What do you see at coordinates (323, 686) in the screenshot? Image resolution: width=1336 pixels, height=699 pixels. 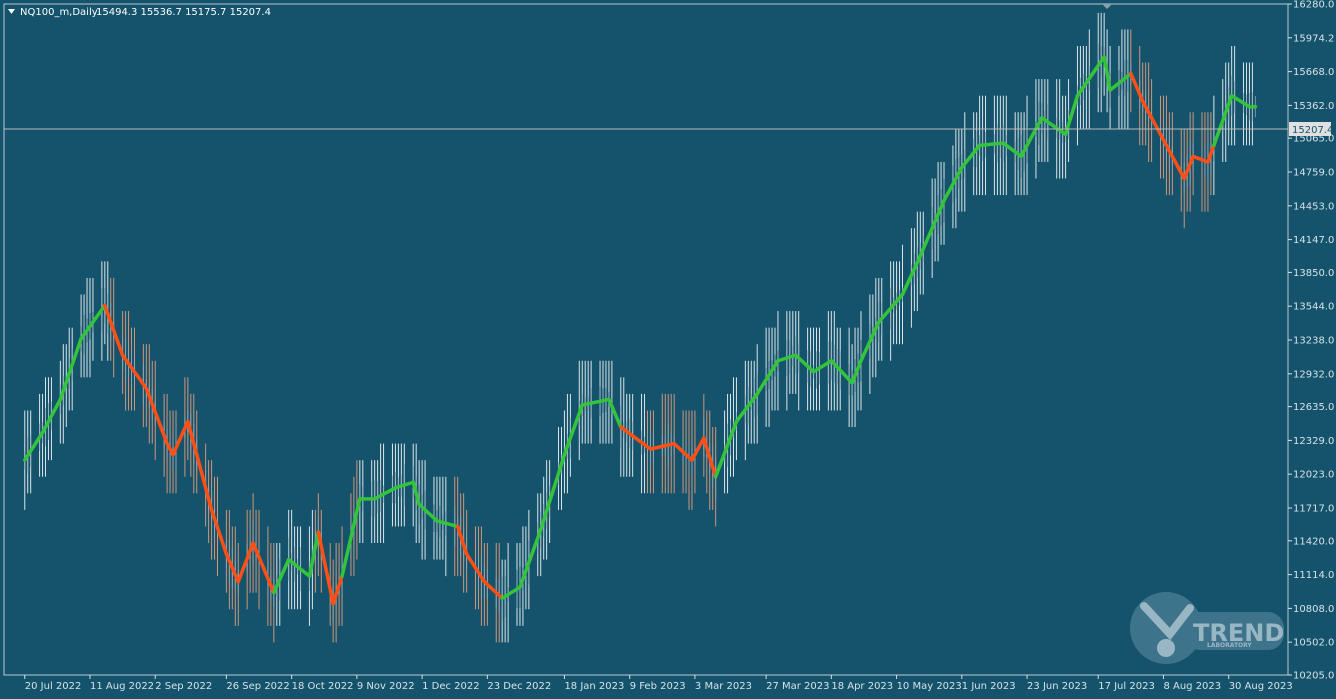 I see `x-tick-label: 18 Oct 2022` at bounding box center [323, 686].